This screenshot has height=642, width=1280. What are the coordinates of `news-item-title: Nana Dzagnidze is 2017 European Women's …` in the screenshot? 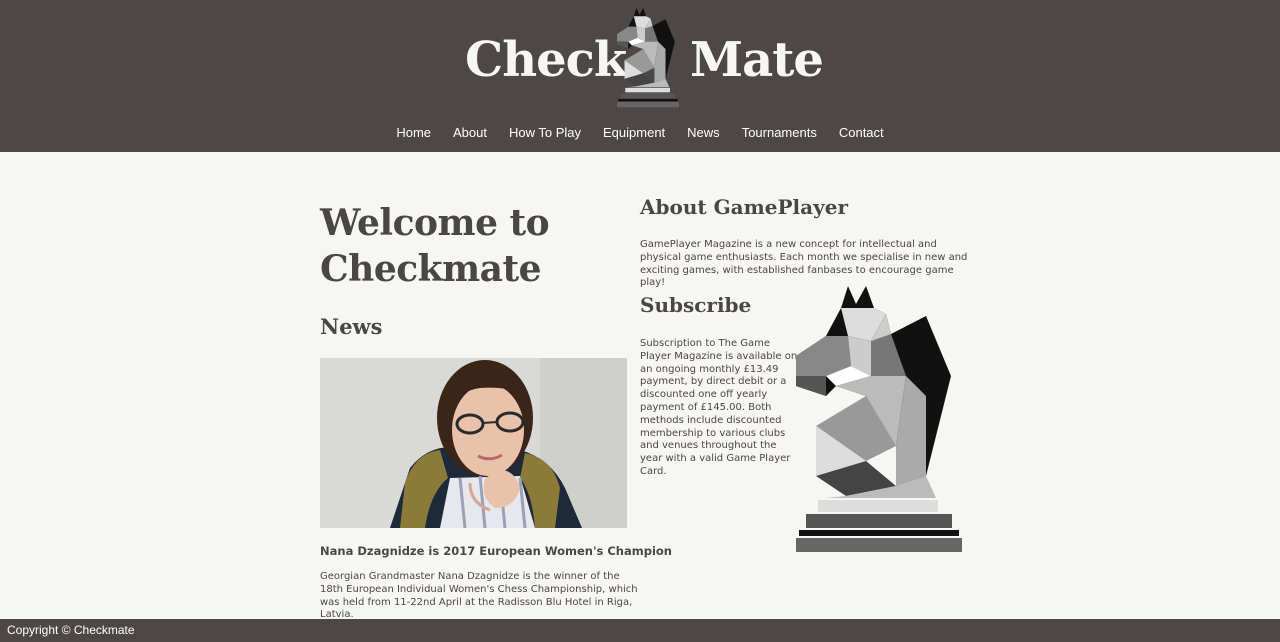 It's located at (496, 551).